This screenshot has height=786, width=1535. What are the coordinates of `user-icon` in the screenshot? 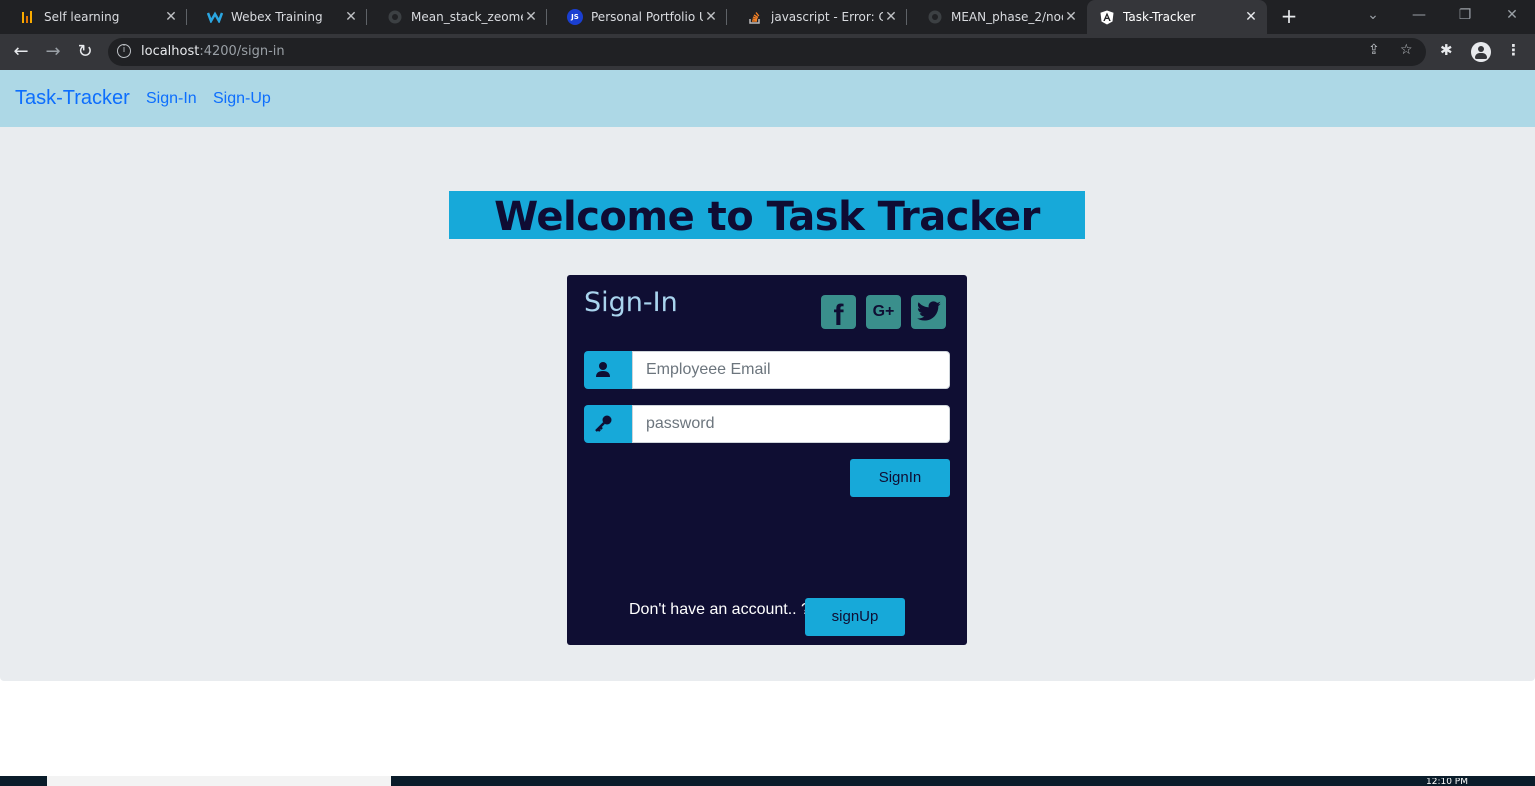 It's located at (608, 370).